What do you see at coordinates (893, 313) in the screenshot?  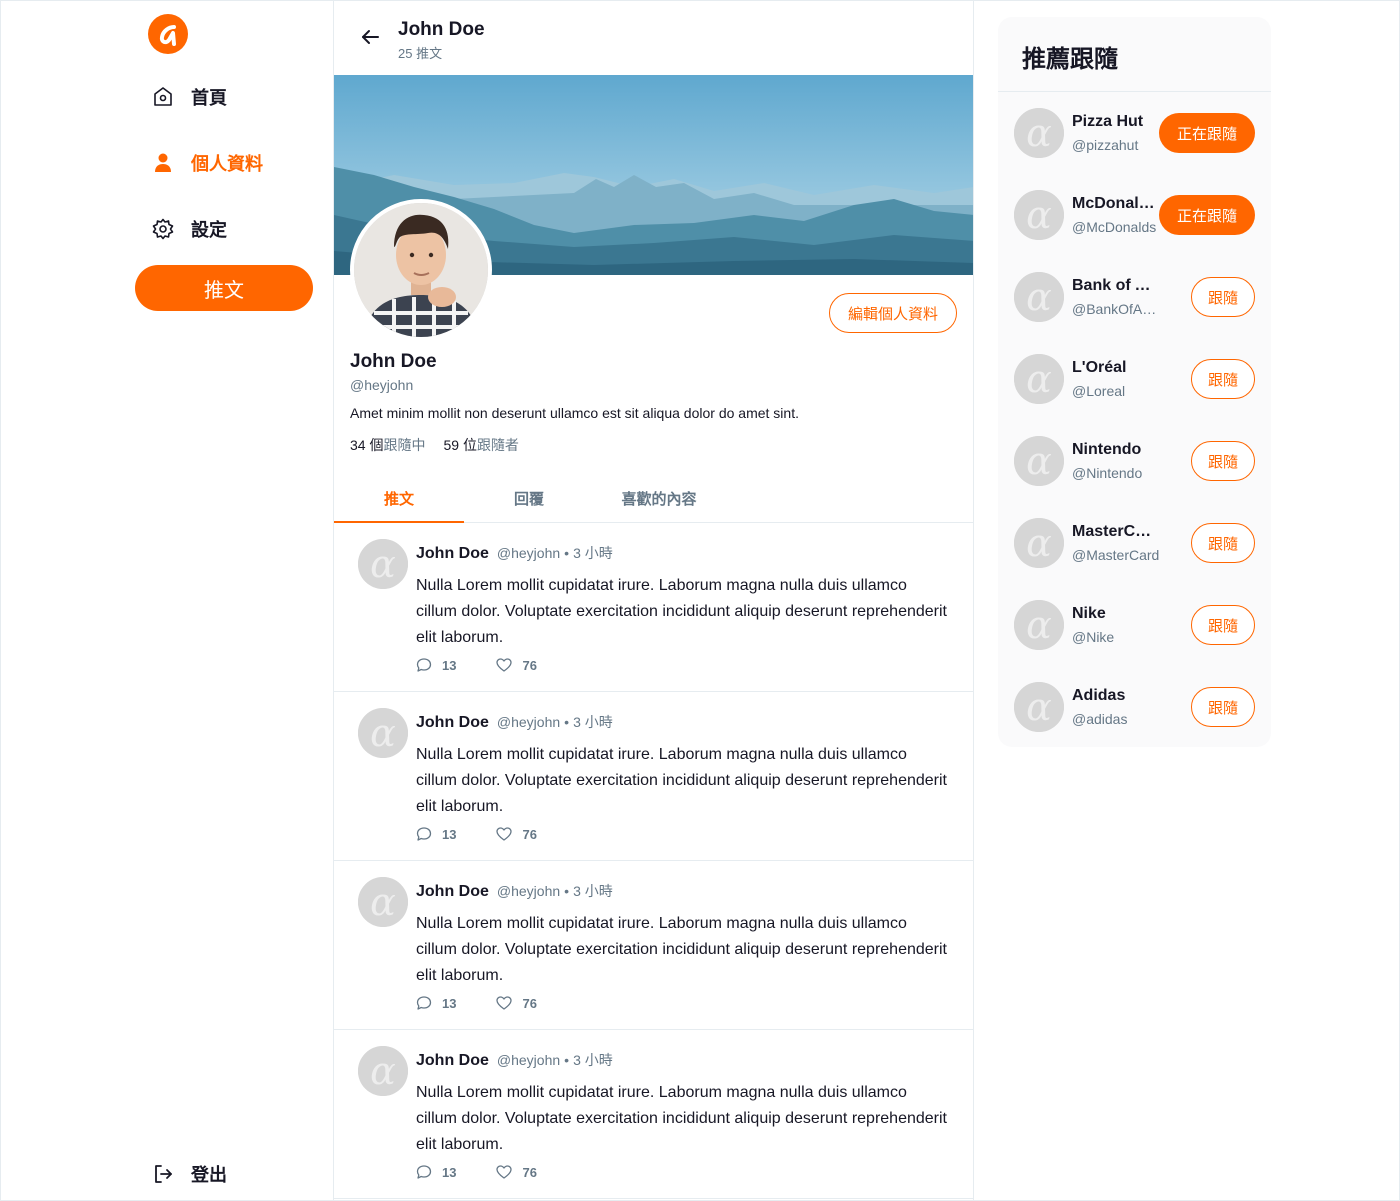 I see `edit-profile-button: 編輯個人資料` at bounding box center [893, 313].